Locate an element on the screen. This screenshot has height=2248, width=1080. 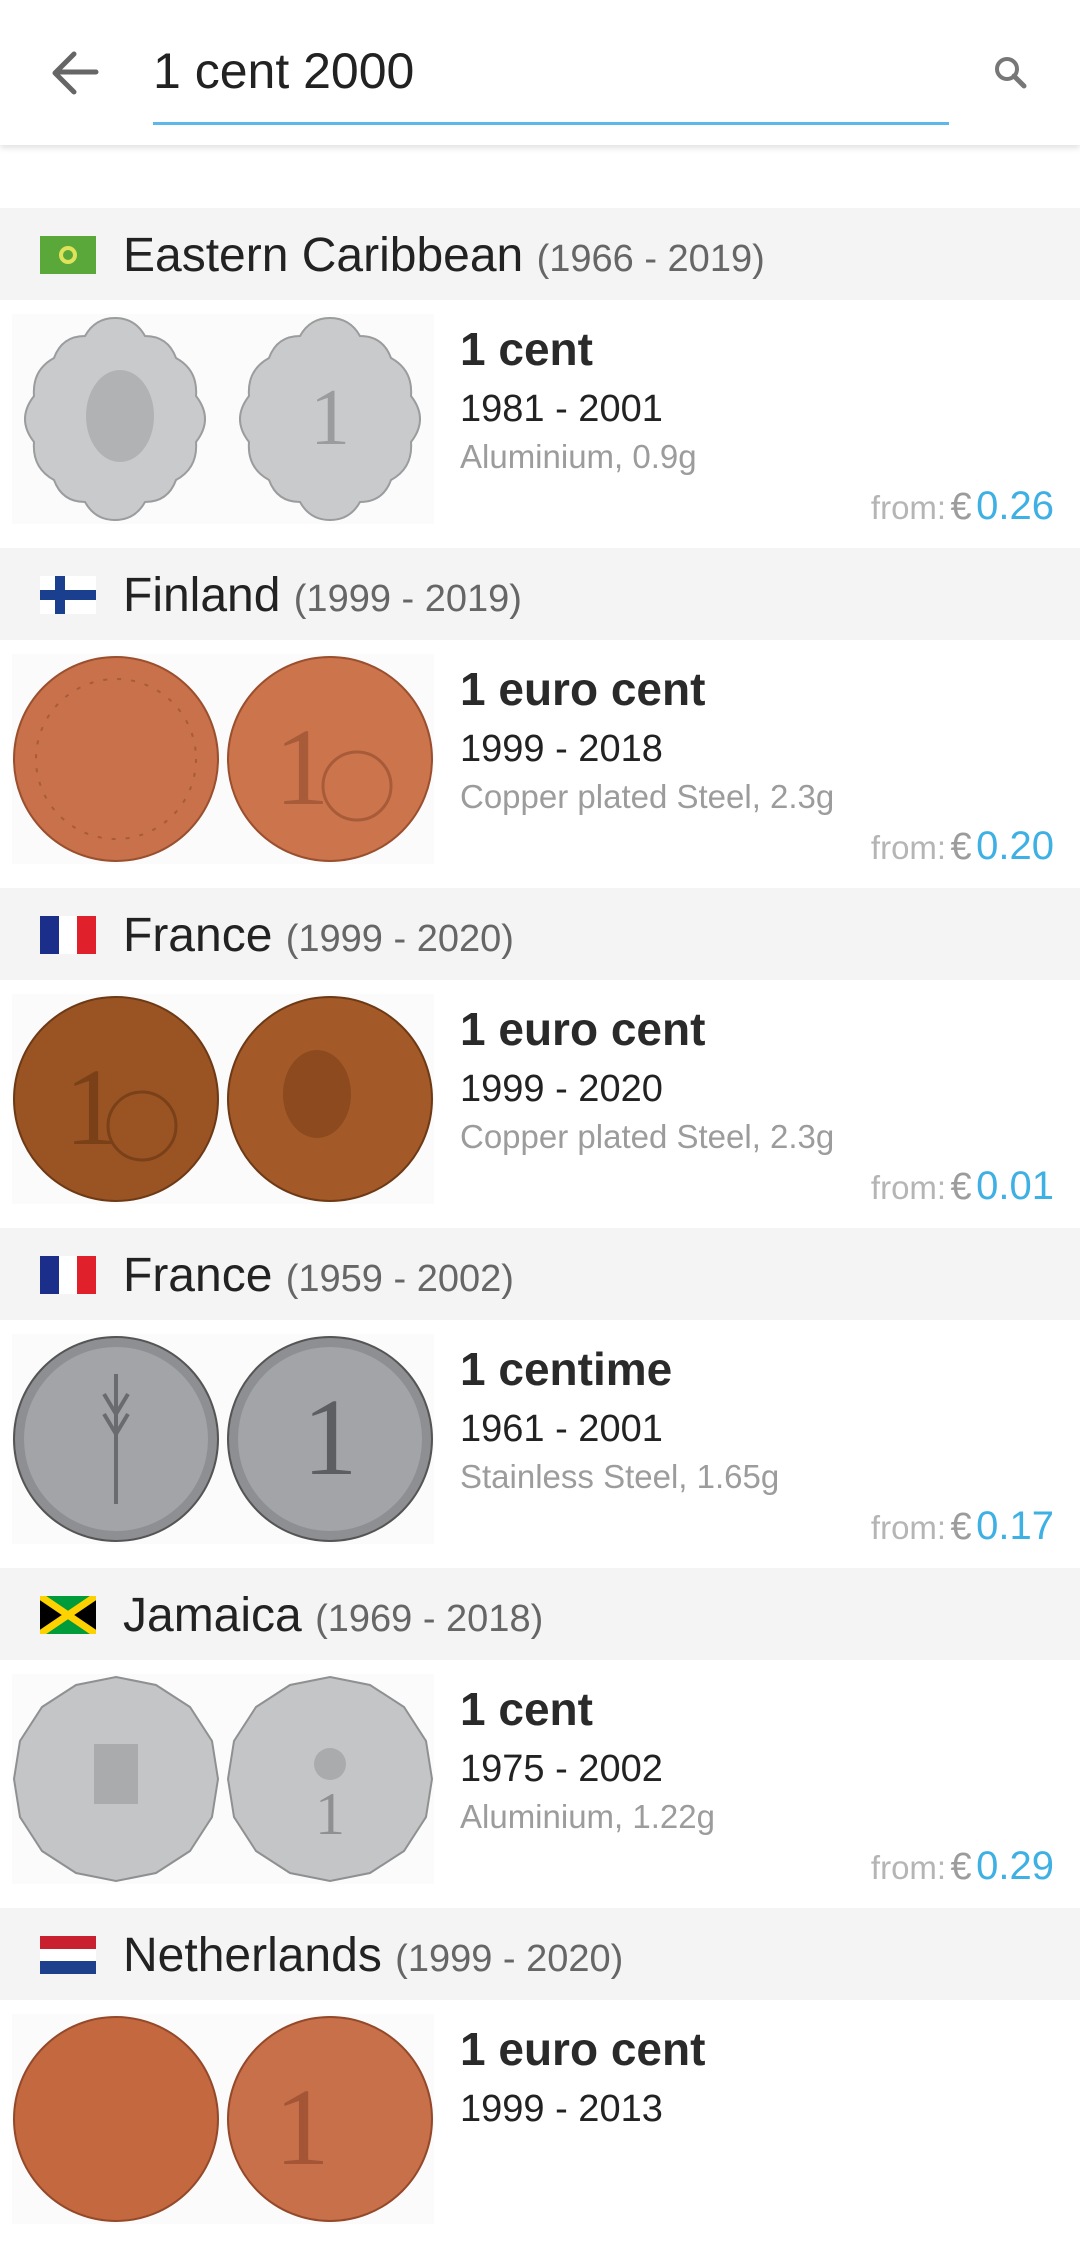
arrow-back-icon is located at coordinates (75, 73).